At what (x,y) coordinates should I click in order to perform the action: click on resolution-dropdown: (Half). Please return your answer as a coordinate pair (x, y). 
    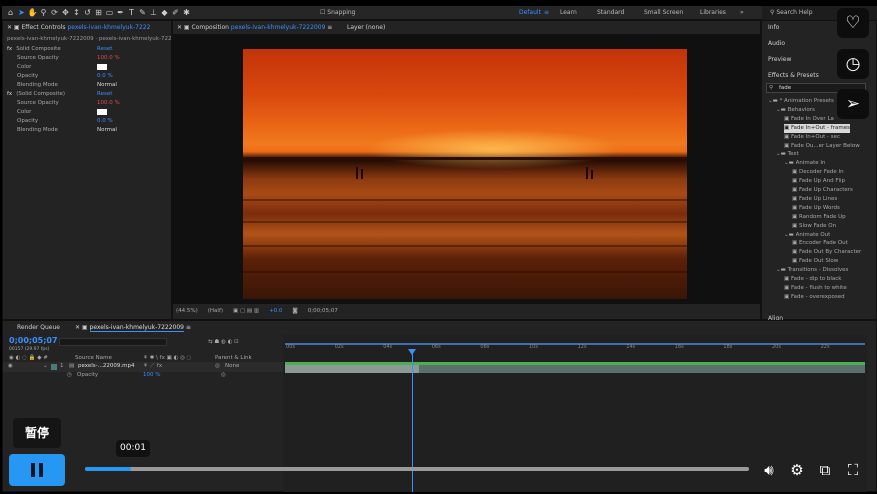
    Looking at the image, I should click on (215, 311).